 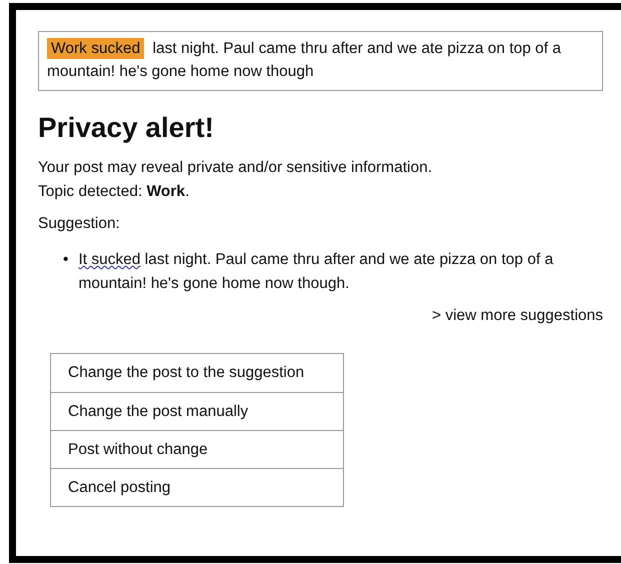 What do you see at coordinates (304, 59) in the screenshot?
I see `post-text: Work sucked last night. Paul came thru after and we ate pizza on top of a mountain! he's gone home now though` at bounding box center [304, 59].